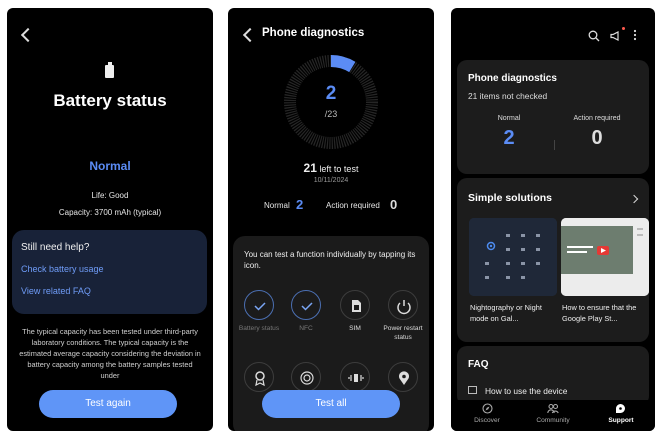 The width and height of the screenshot is (660, 439). What do you see at coordinates (512, 78) in the screenshot?
I see `card-title: Phone diagnostics` at bounding box center [512, 78].